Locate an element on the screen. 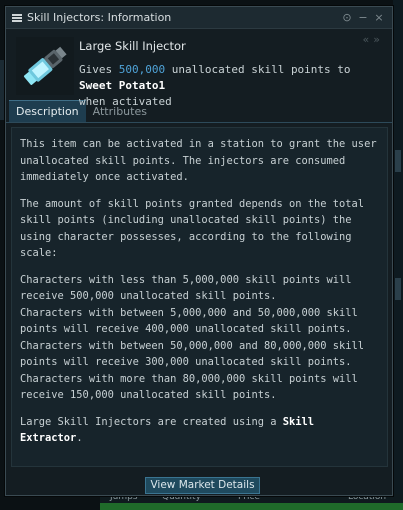 The image size is (403, 510). summary-amount: 500,000 is located at coordinates (142, 69).